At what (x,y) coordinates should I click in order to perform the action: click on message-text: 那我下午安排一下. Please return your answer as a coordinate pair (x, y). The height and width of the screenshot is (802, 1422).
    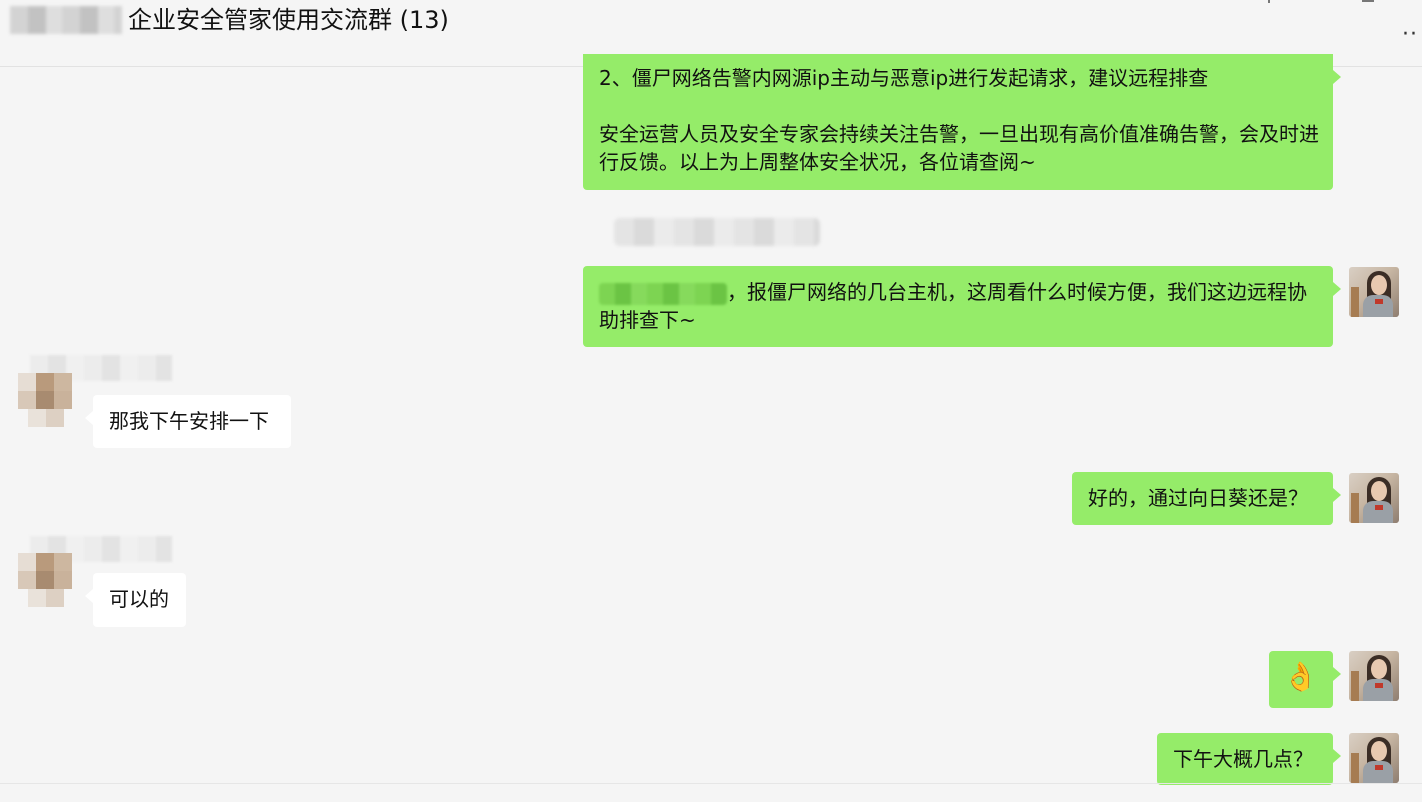
    Looking at the image, I should click on (189, 421).